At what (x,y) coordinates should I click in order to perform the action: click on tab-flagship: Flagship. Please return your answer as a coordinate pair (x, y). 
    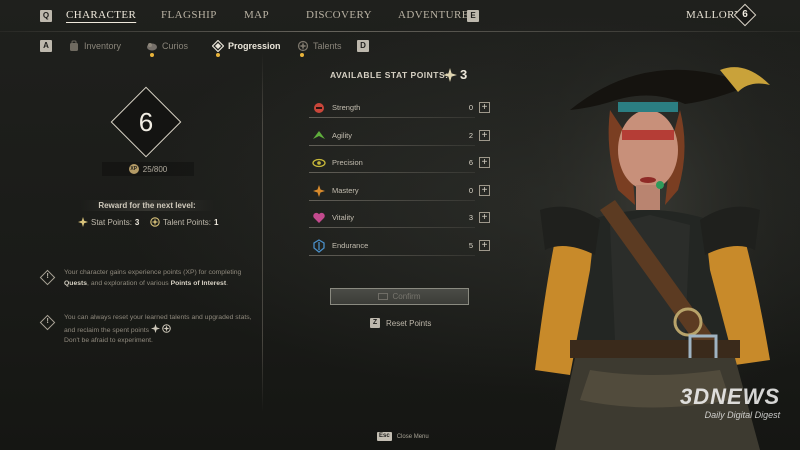
    Looking at the image, I should click on (189, 15).